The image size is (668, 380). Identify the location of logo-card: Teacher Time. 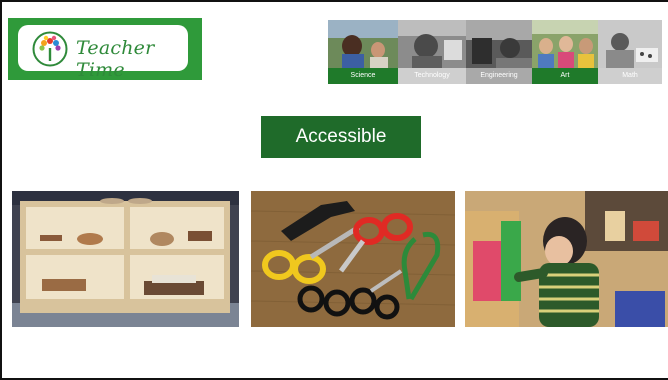
(103, 53).